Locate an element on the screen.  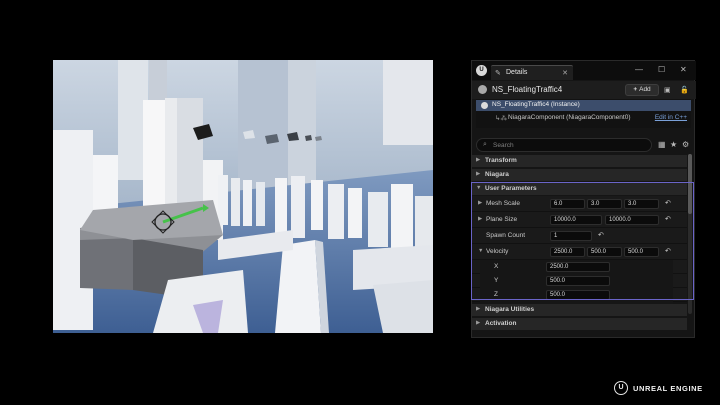
property-velocity: ▼ Velocity 2500.0 500.0 500.0 ↶ is located at coordinates (579, 252).